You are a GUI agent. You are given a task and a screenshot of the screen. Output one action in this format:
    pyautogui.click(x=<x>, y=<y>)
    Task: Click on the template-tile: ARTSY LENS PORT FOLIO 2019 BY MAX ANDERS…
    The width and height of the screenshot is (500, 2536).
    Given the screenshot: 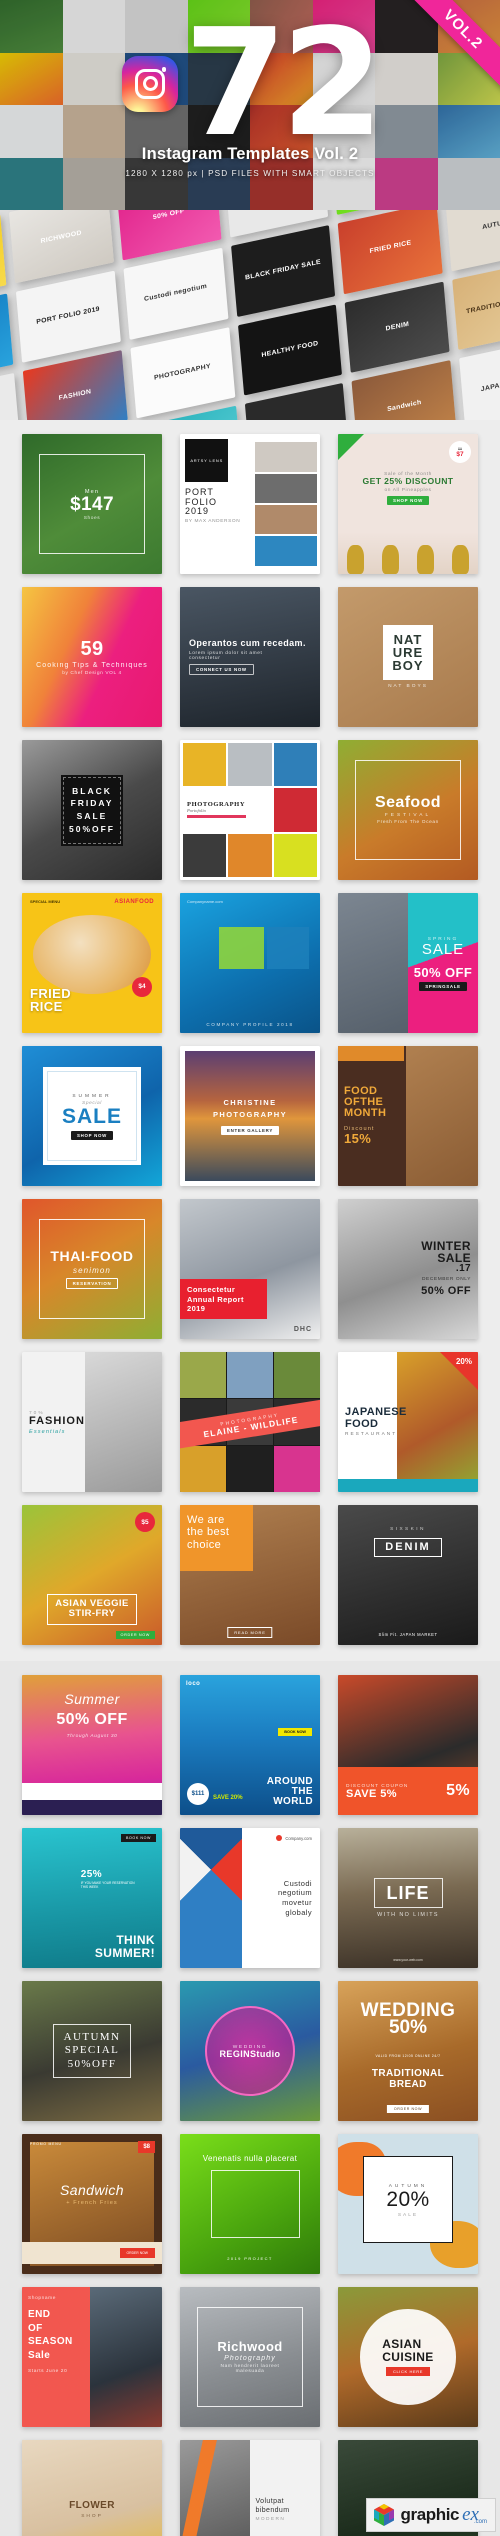 What is the action you would take?
    pyautogui.click(x=250, y=504)
    